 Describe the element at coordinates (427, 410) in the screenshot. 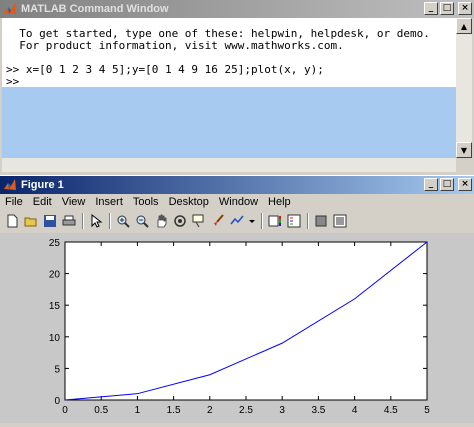

I see `x-tick-label: 5` at that location.